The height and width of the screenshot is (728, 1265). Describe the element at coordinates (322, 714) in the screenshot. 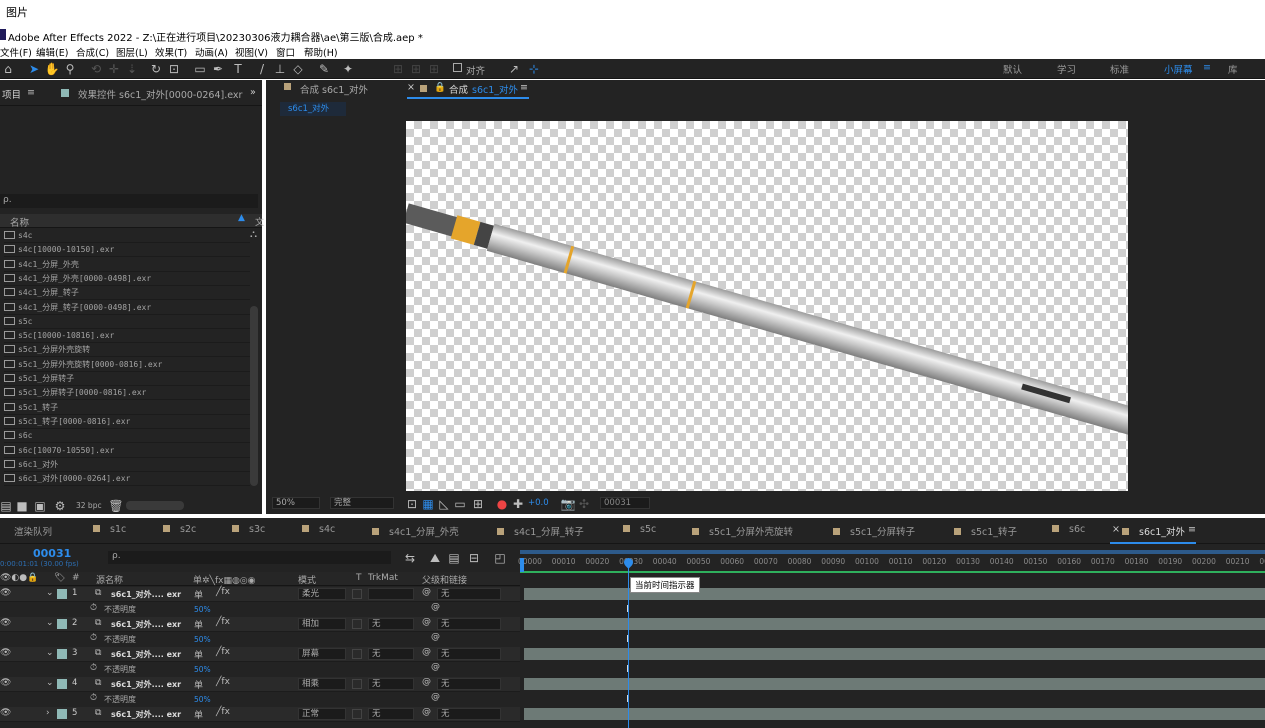

I see `blend-mode-dropdown: 正常` at that location.